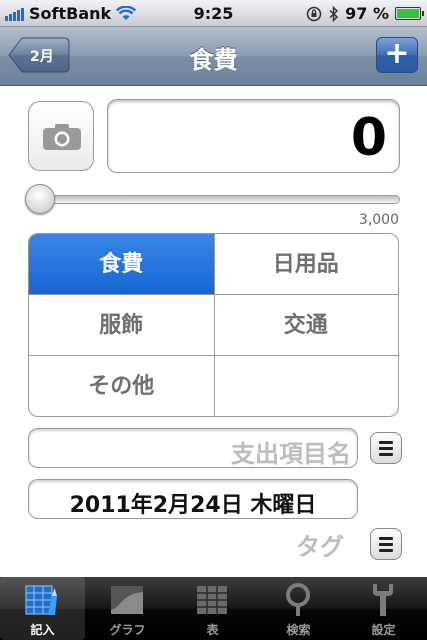  I want to click on navigation-bar: 2月 食費 +, so click(213, 56).